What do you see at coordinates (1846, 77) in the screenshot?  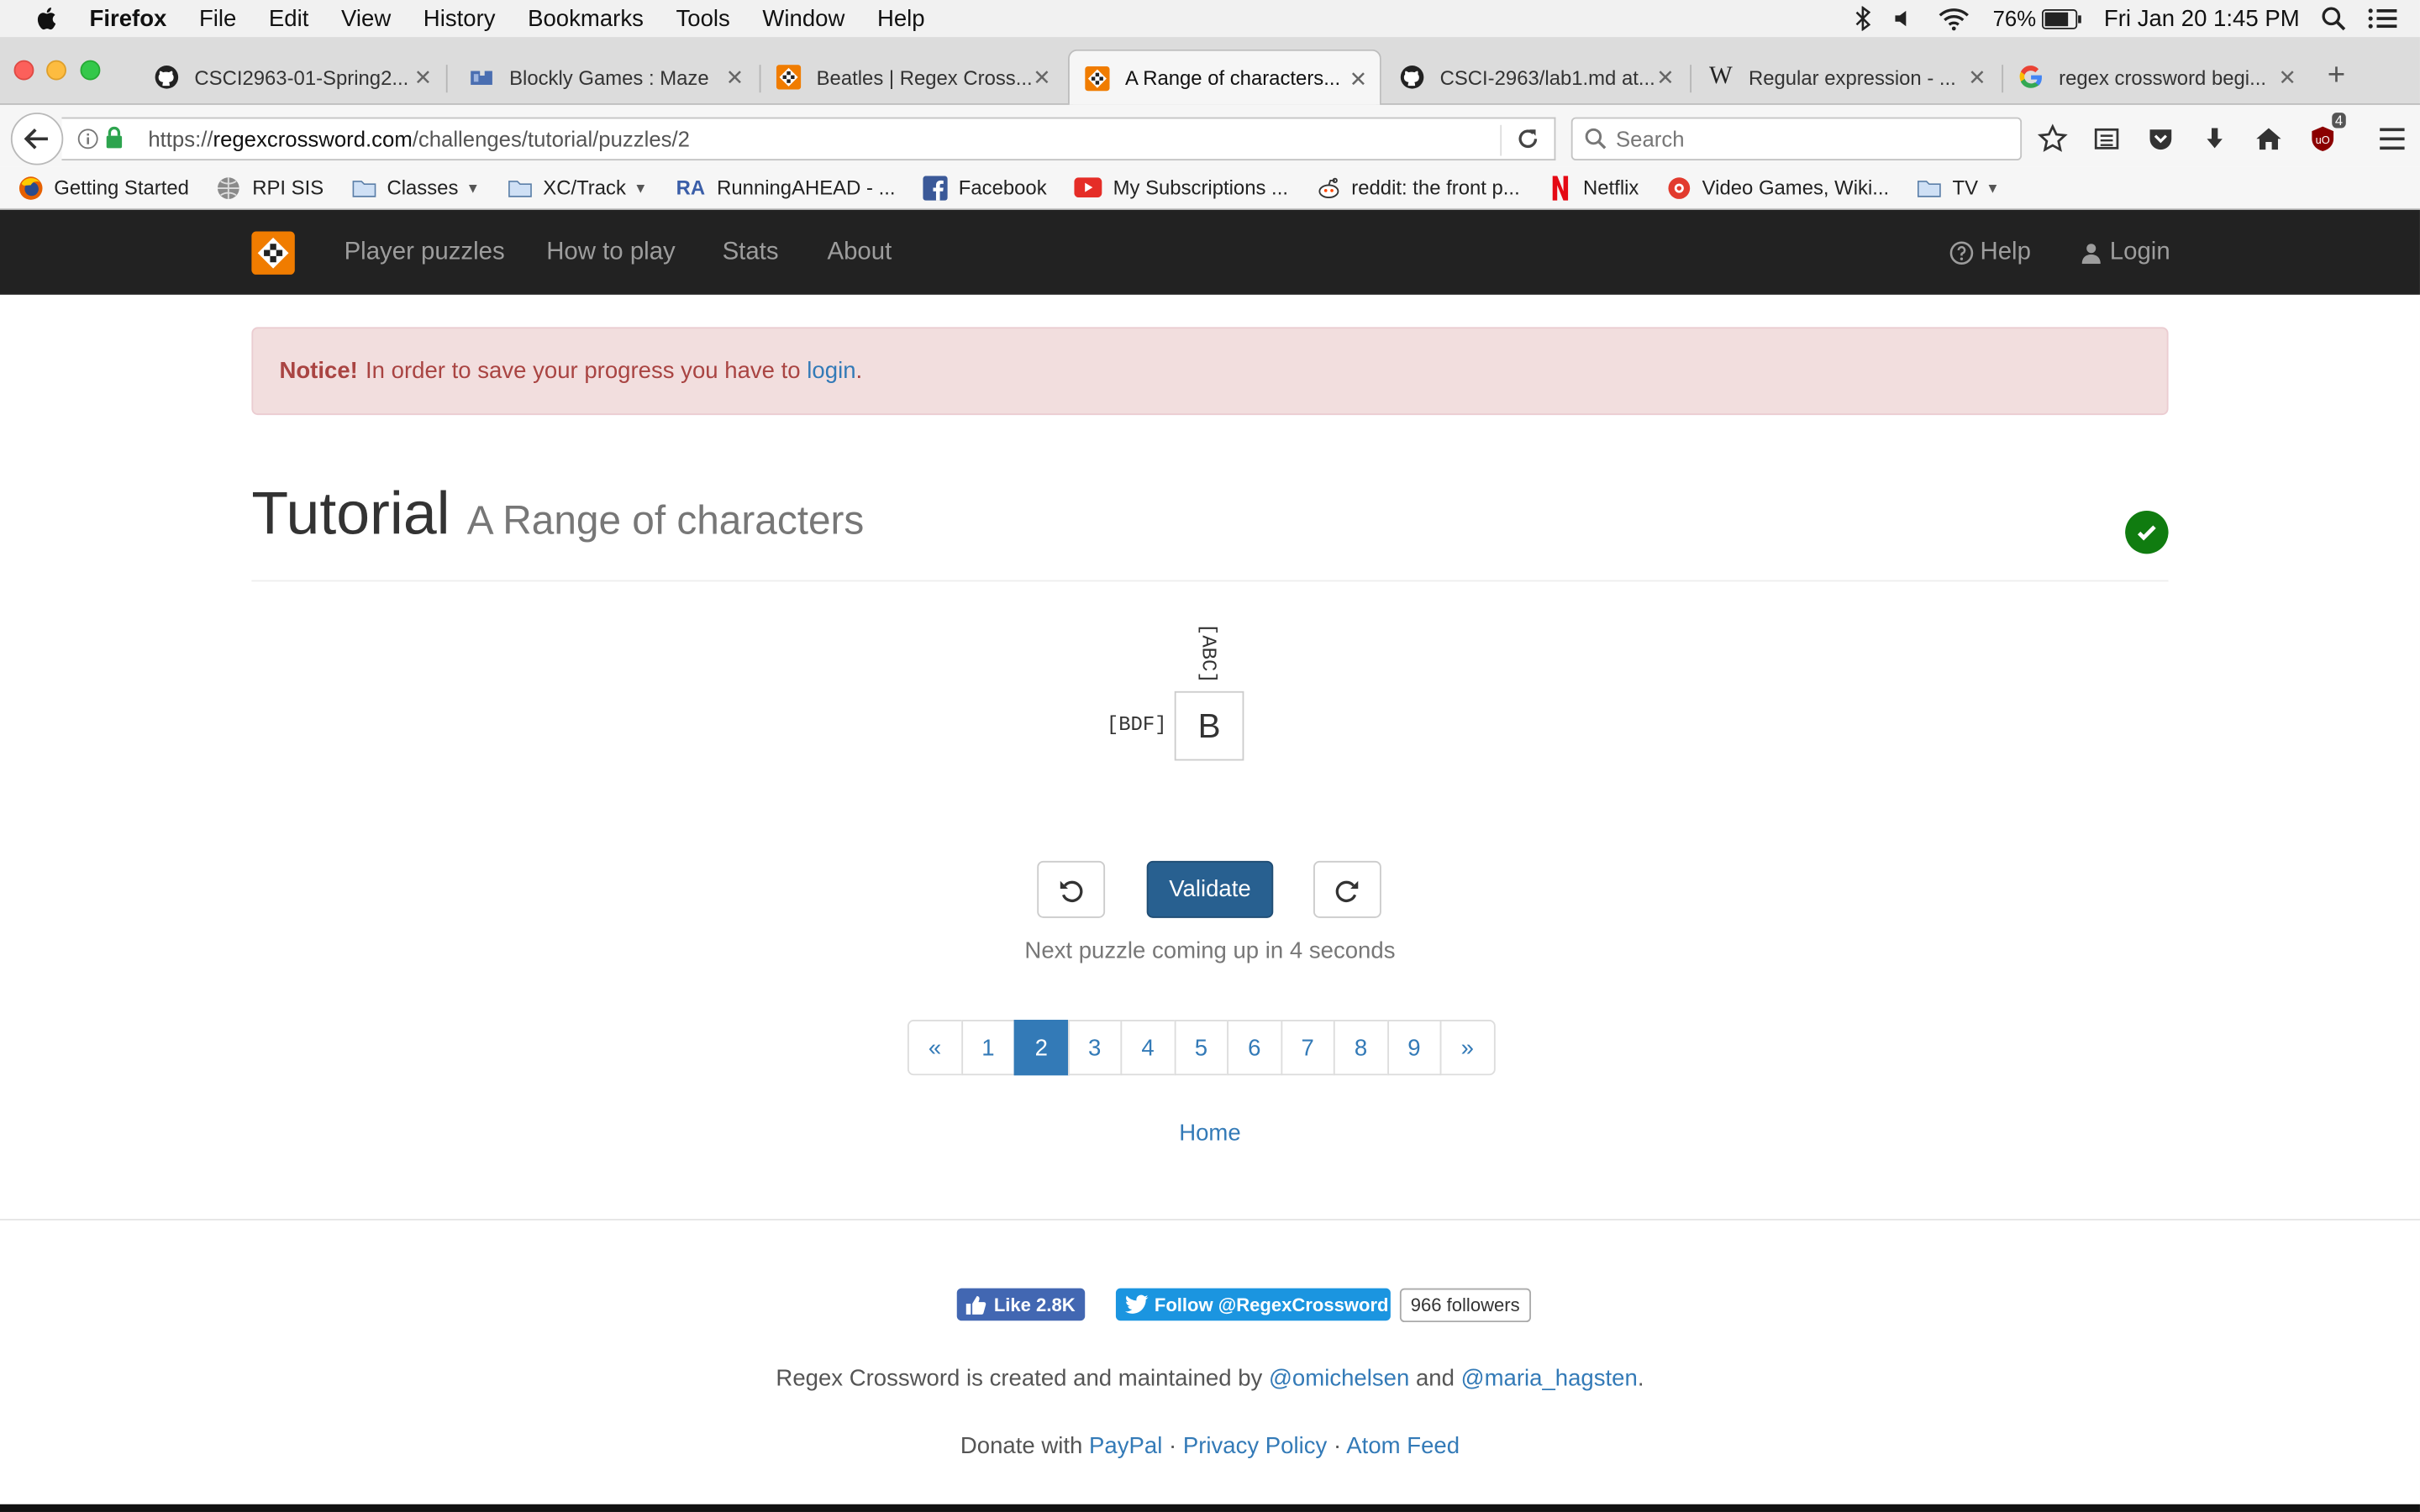 I see `browser-tab: W Regular expression - ... ✕` at bounding box center [1846, 77].